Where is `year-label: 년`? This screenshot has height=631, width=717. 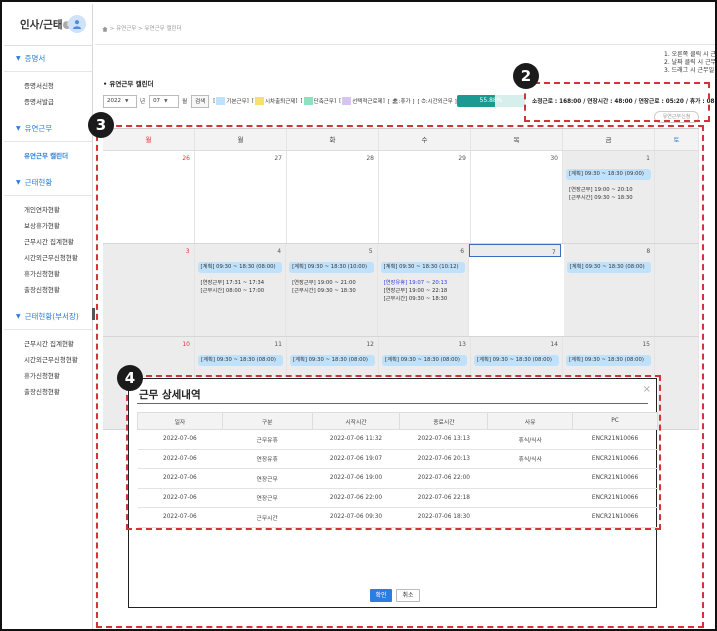
year-label: 년 is located at coordinates (143, 102).